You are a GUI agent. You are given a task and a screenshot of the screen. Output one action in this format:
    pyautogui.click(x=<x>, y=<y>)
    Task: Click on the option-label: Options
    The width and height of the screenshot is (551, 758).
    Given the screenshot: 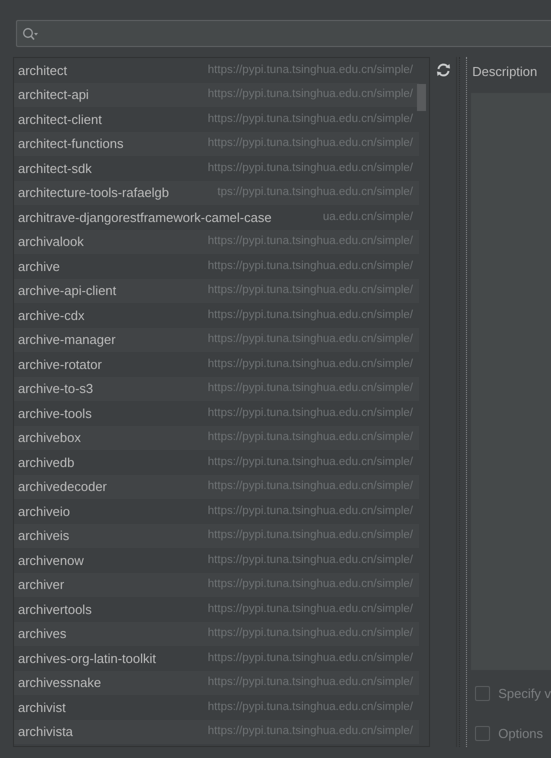 What is the action you would take?
    pyautogui.click(x=521, y=733)
    